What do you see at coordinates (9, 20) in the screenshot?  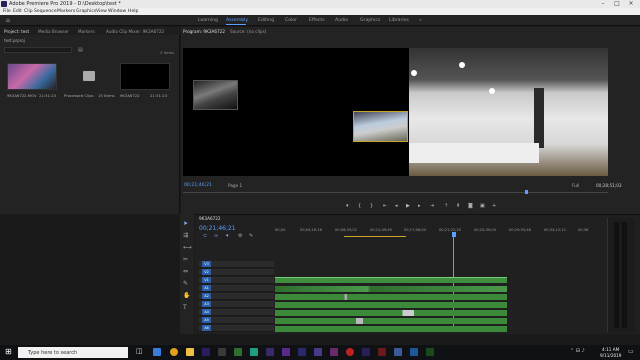 I see `home-icon: ⌂` at bounding box center [9, 20].